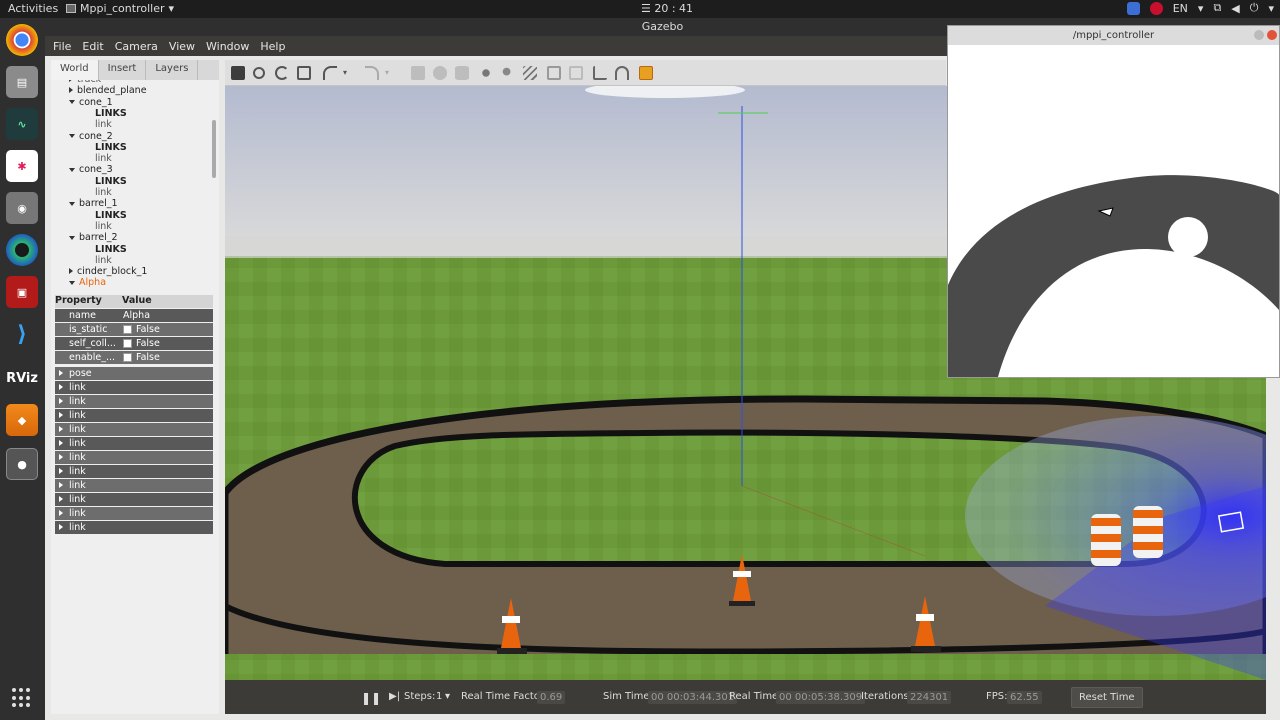 The height and width of the screenshot is (720, 1280). I want to click on tree-scrollbar, so click(214, 149).